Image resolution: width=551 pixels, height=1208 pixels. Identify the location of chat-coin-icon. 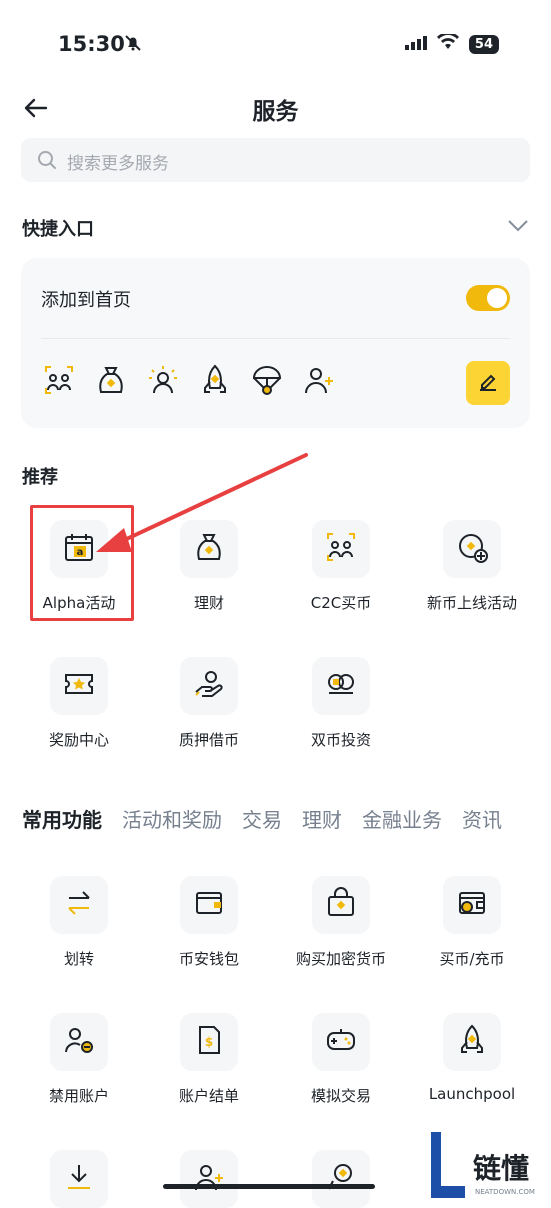
(341, 1179).